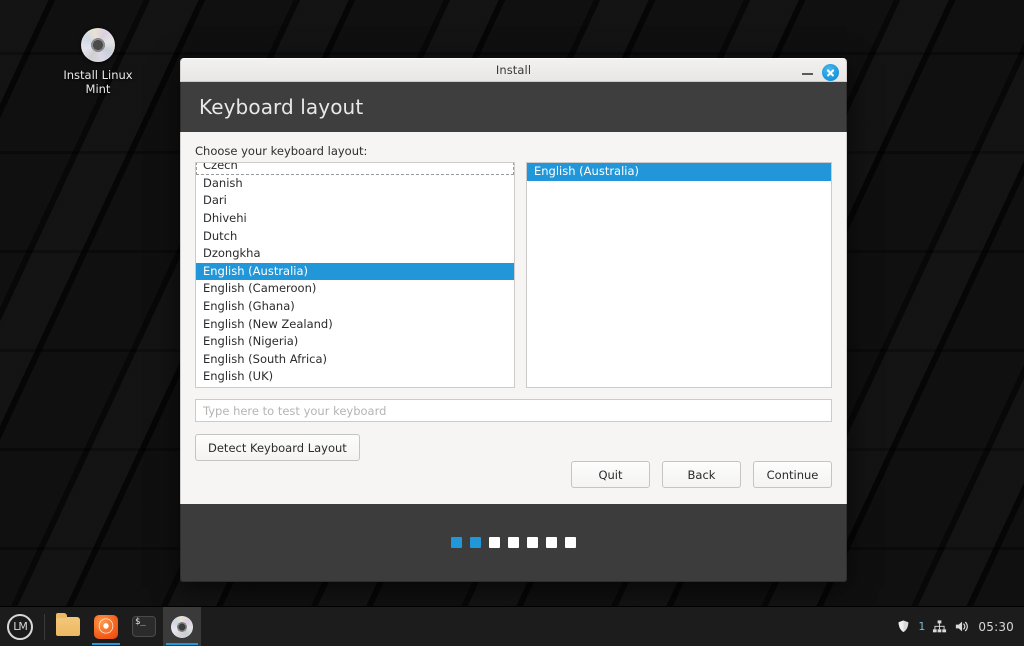 This screenshot has height=646, width=1024. I want to click on list-item: Czech, so click(355, 169).